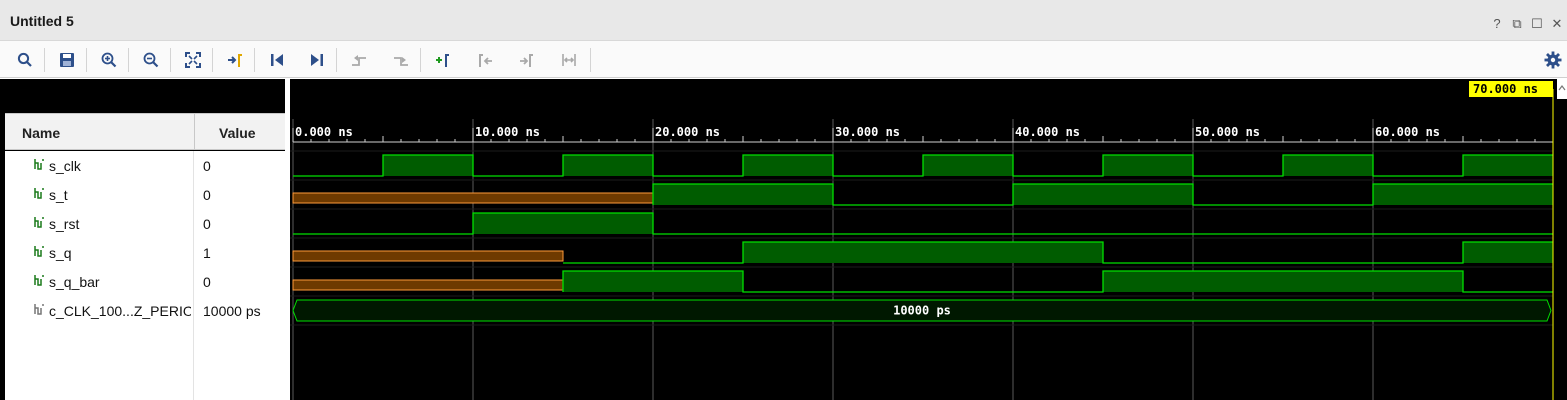 The image size is (1567, 400). I want to click on window-title: Untitled 5, so click(42, 21).